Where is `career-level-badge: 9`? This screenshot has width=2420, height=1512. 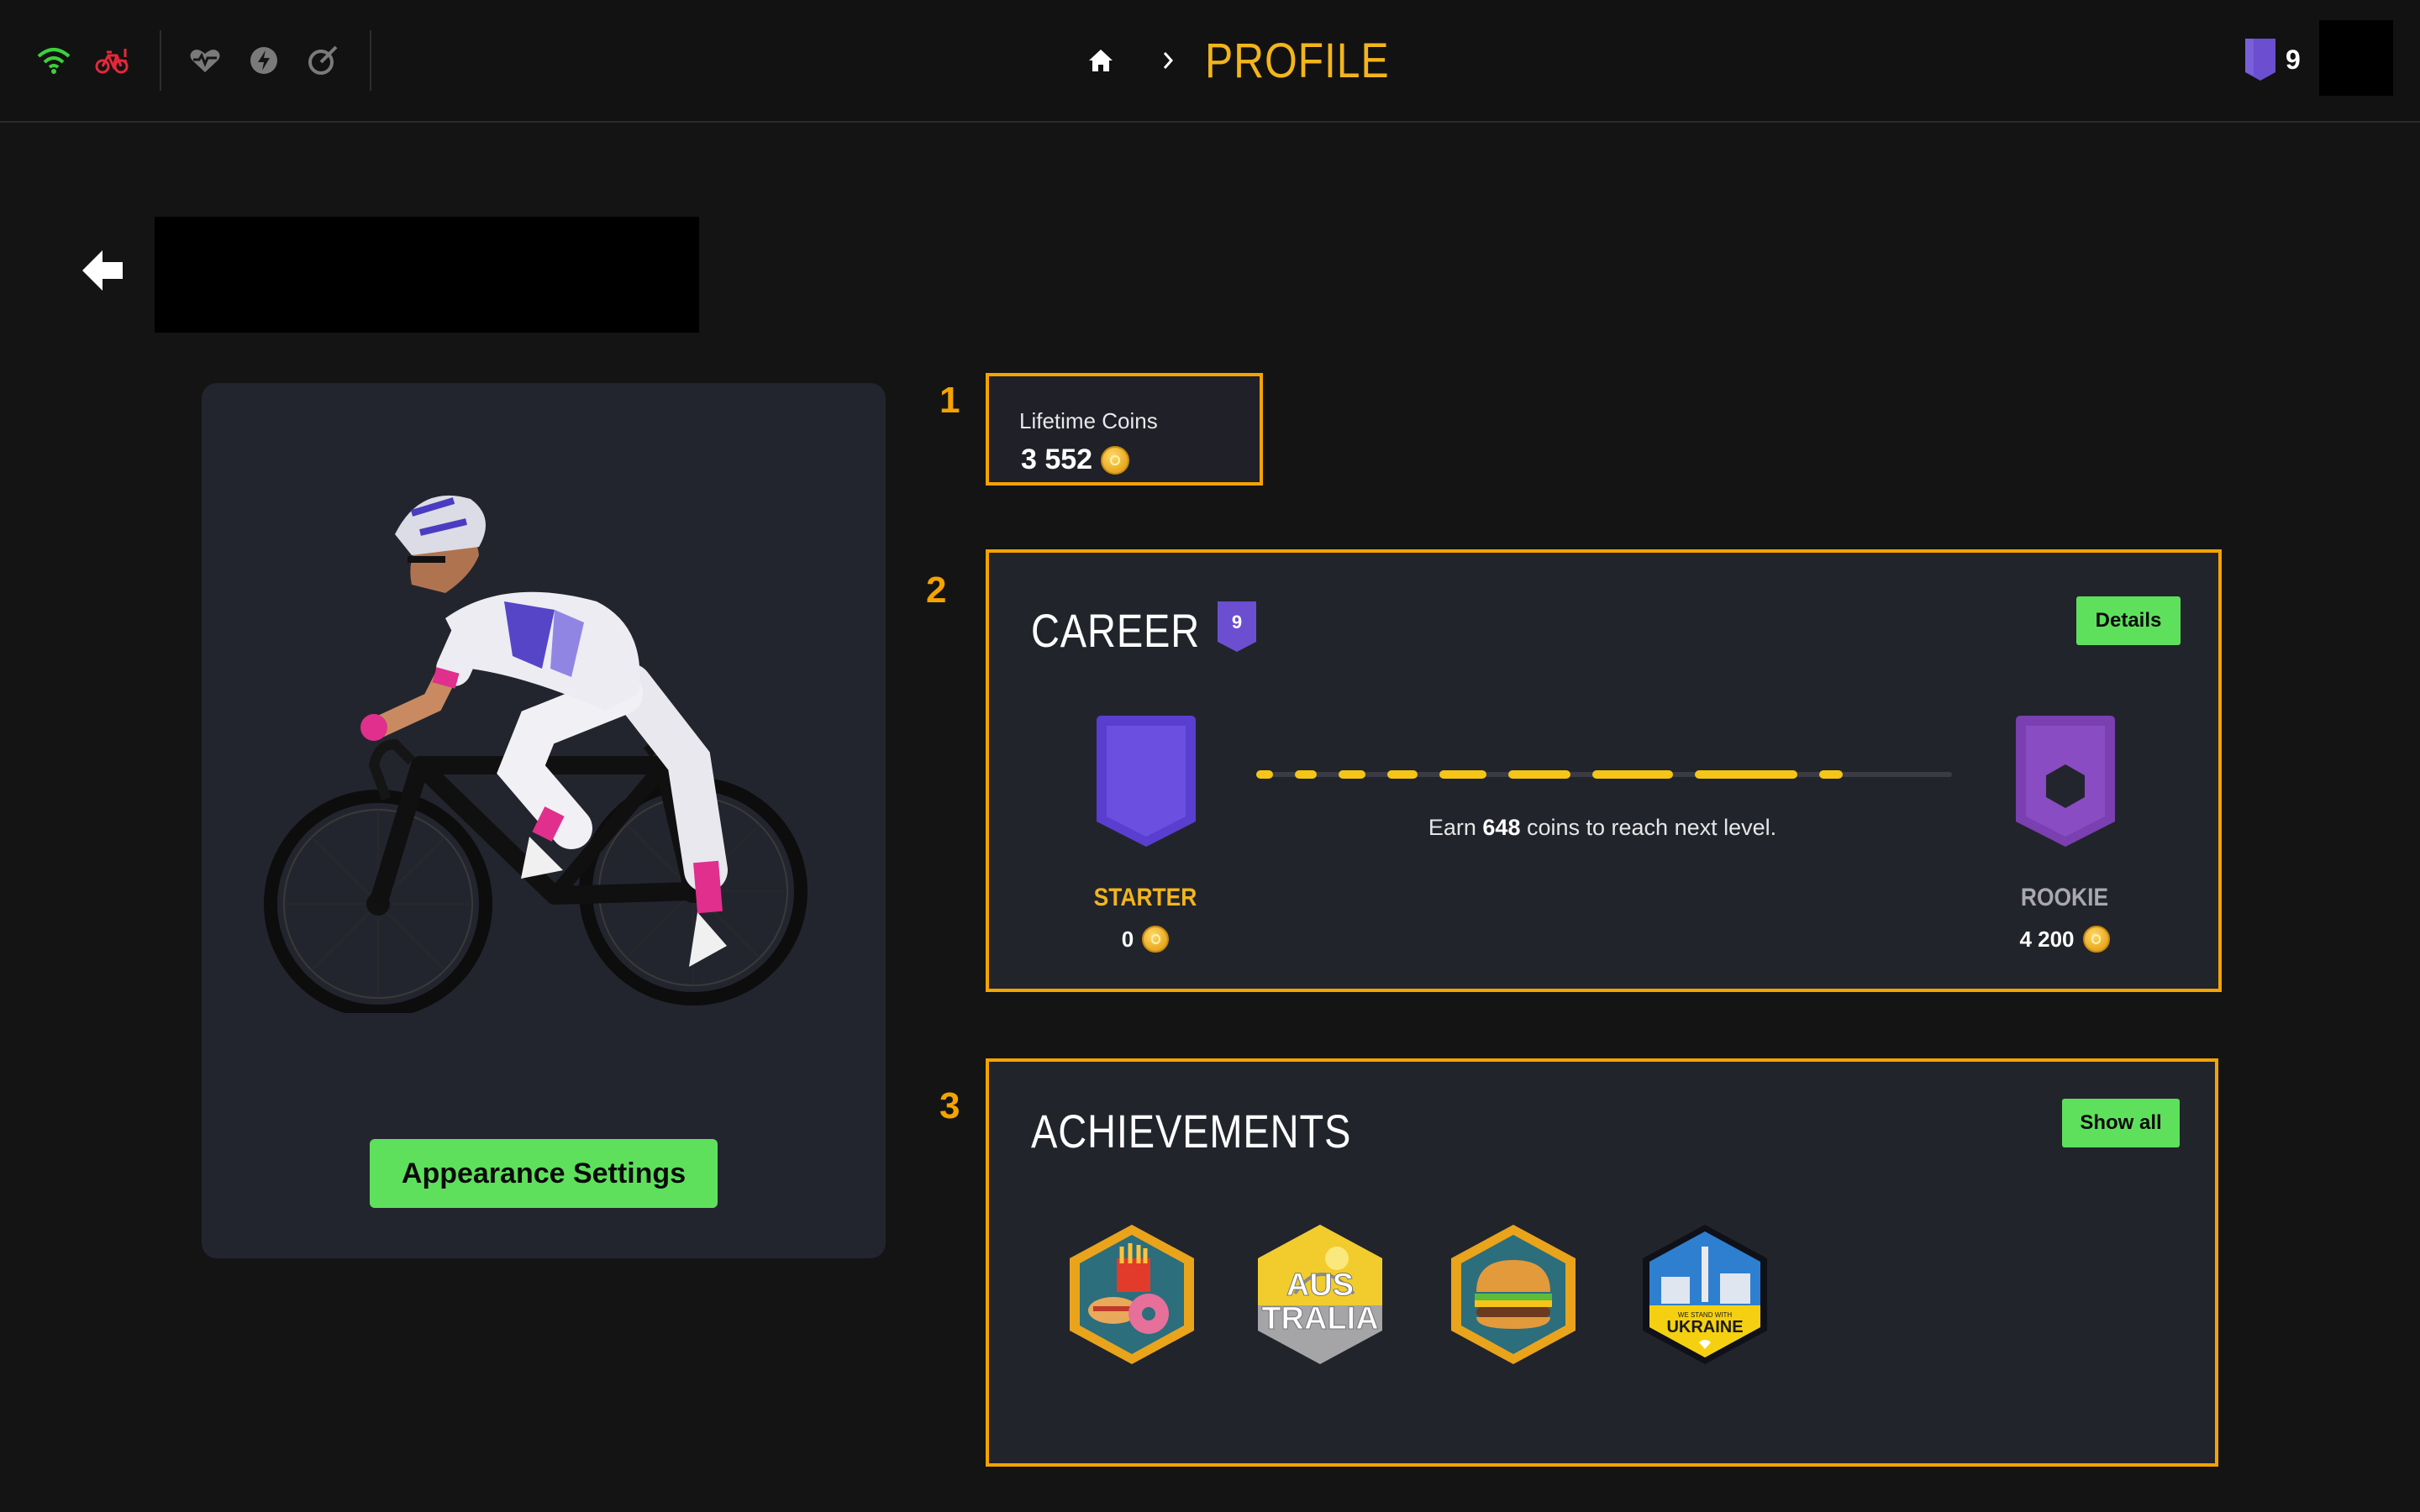
career-level-badge: 9 is located at coordinates (1237, 627).